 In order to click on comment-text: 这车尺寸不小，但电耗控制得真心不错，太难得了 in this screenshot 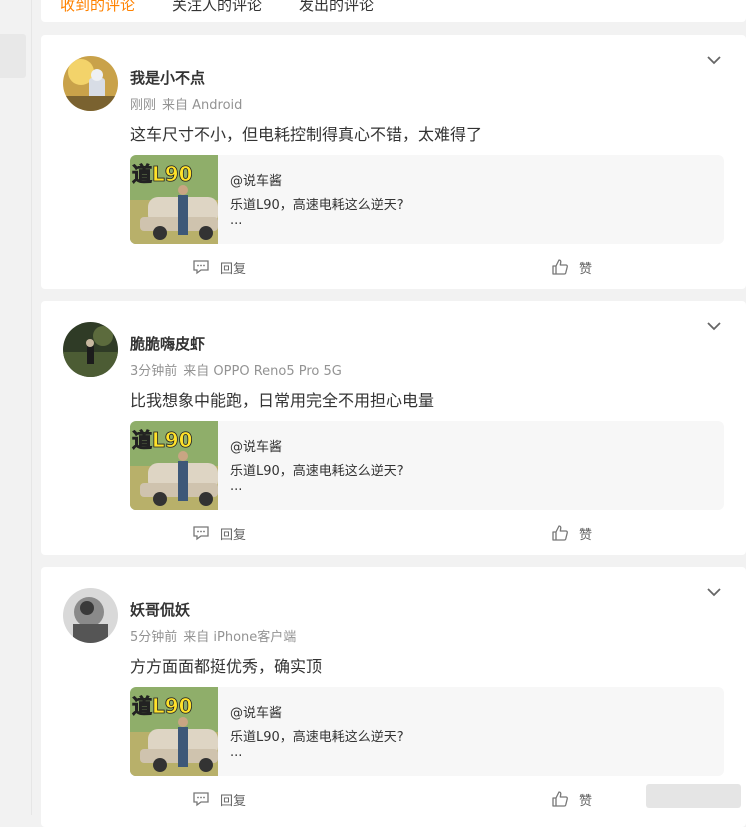, I will do `click(306, 134)`.